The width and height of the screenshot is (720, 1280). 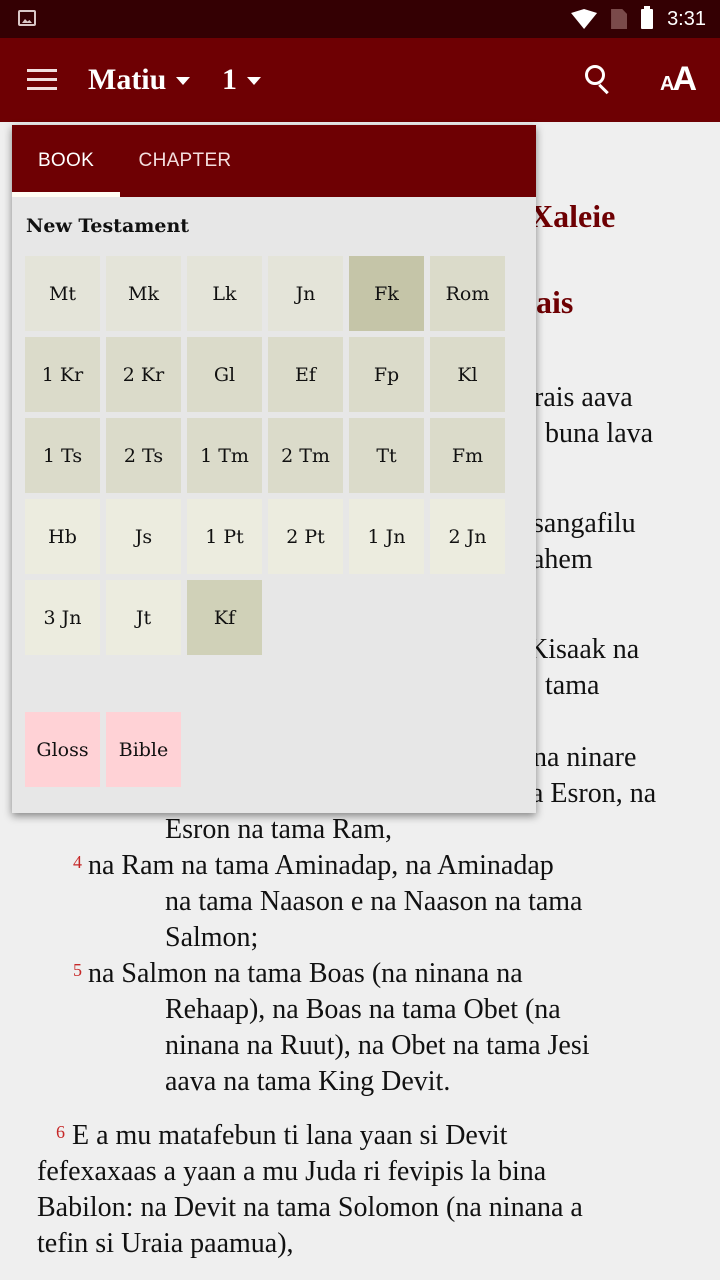 I want to click on book-tile-1-pt: 1 Pt, so click(x=224, y=536).